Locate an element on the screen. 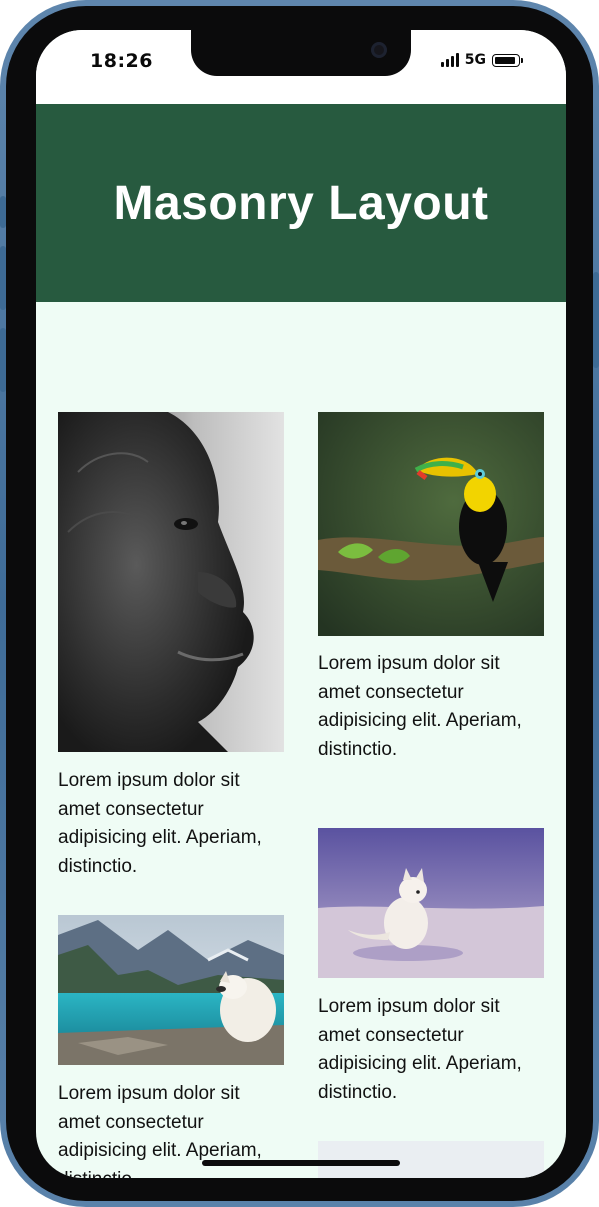  status-time: 18:26 is located at coordinates (121, 61).